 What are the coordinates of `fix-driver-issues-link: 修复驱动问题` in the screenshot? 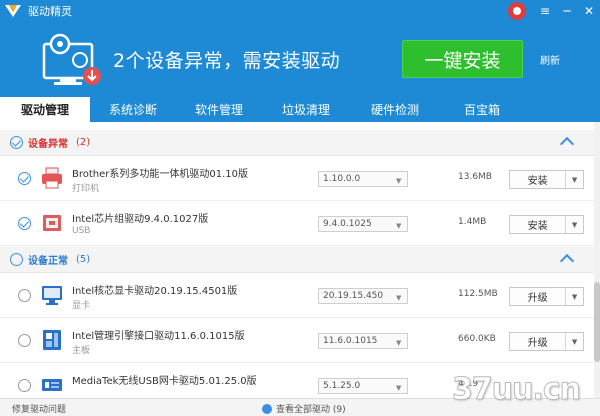 It's located at (39, 408).